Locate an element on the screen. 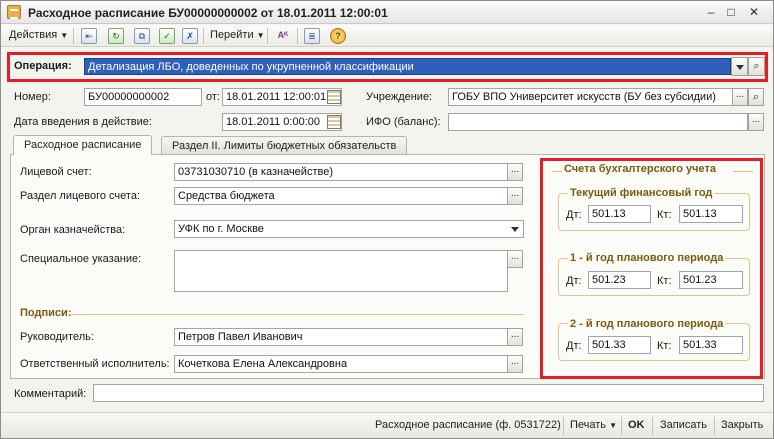 The image size is (774, 439). plan-year-2-kt-label: Кт: is located at coordinates (664, 346).